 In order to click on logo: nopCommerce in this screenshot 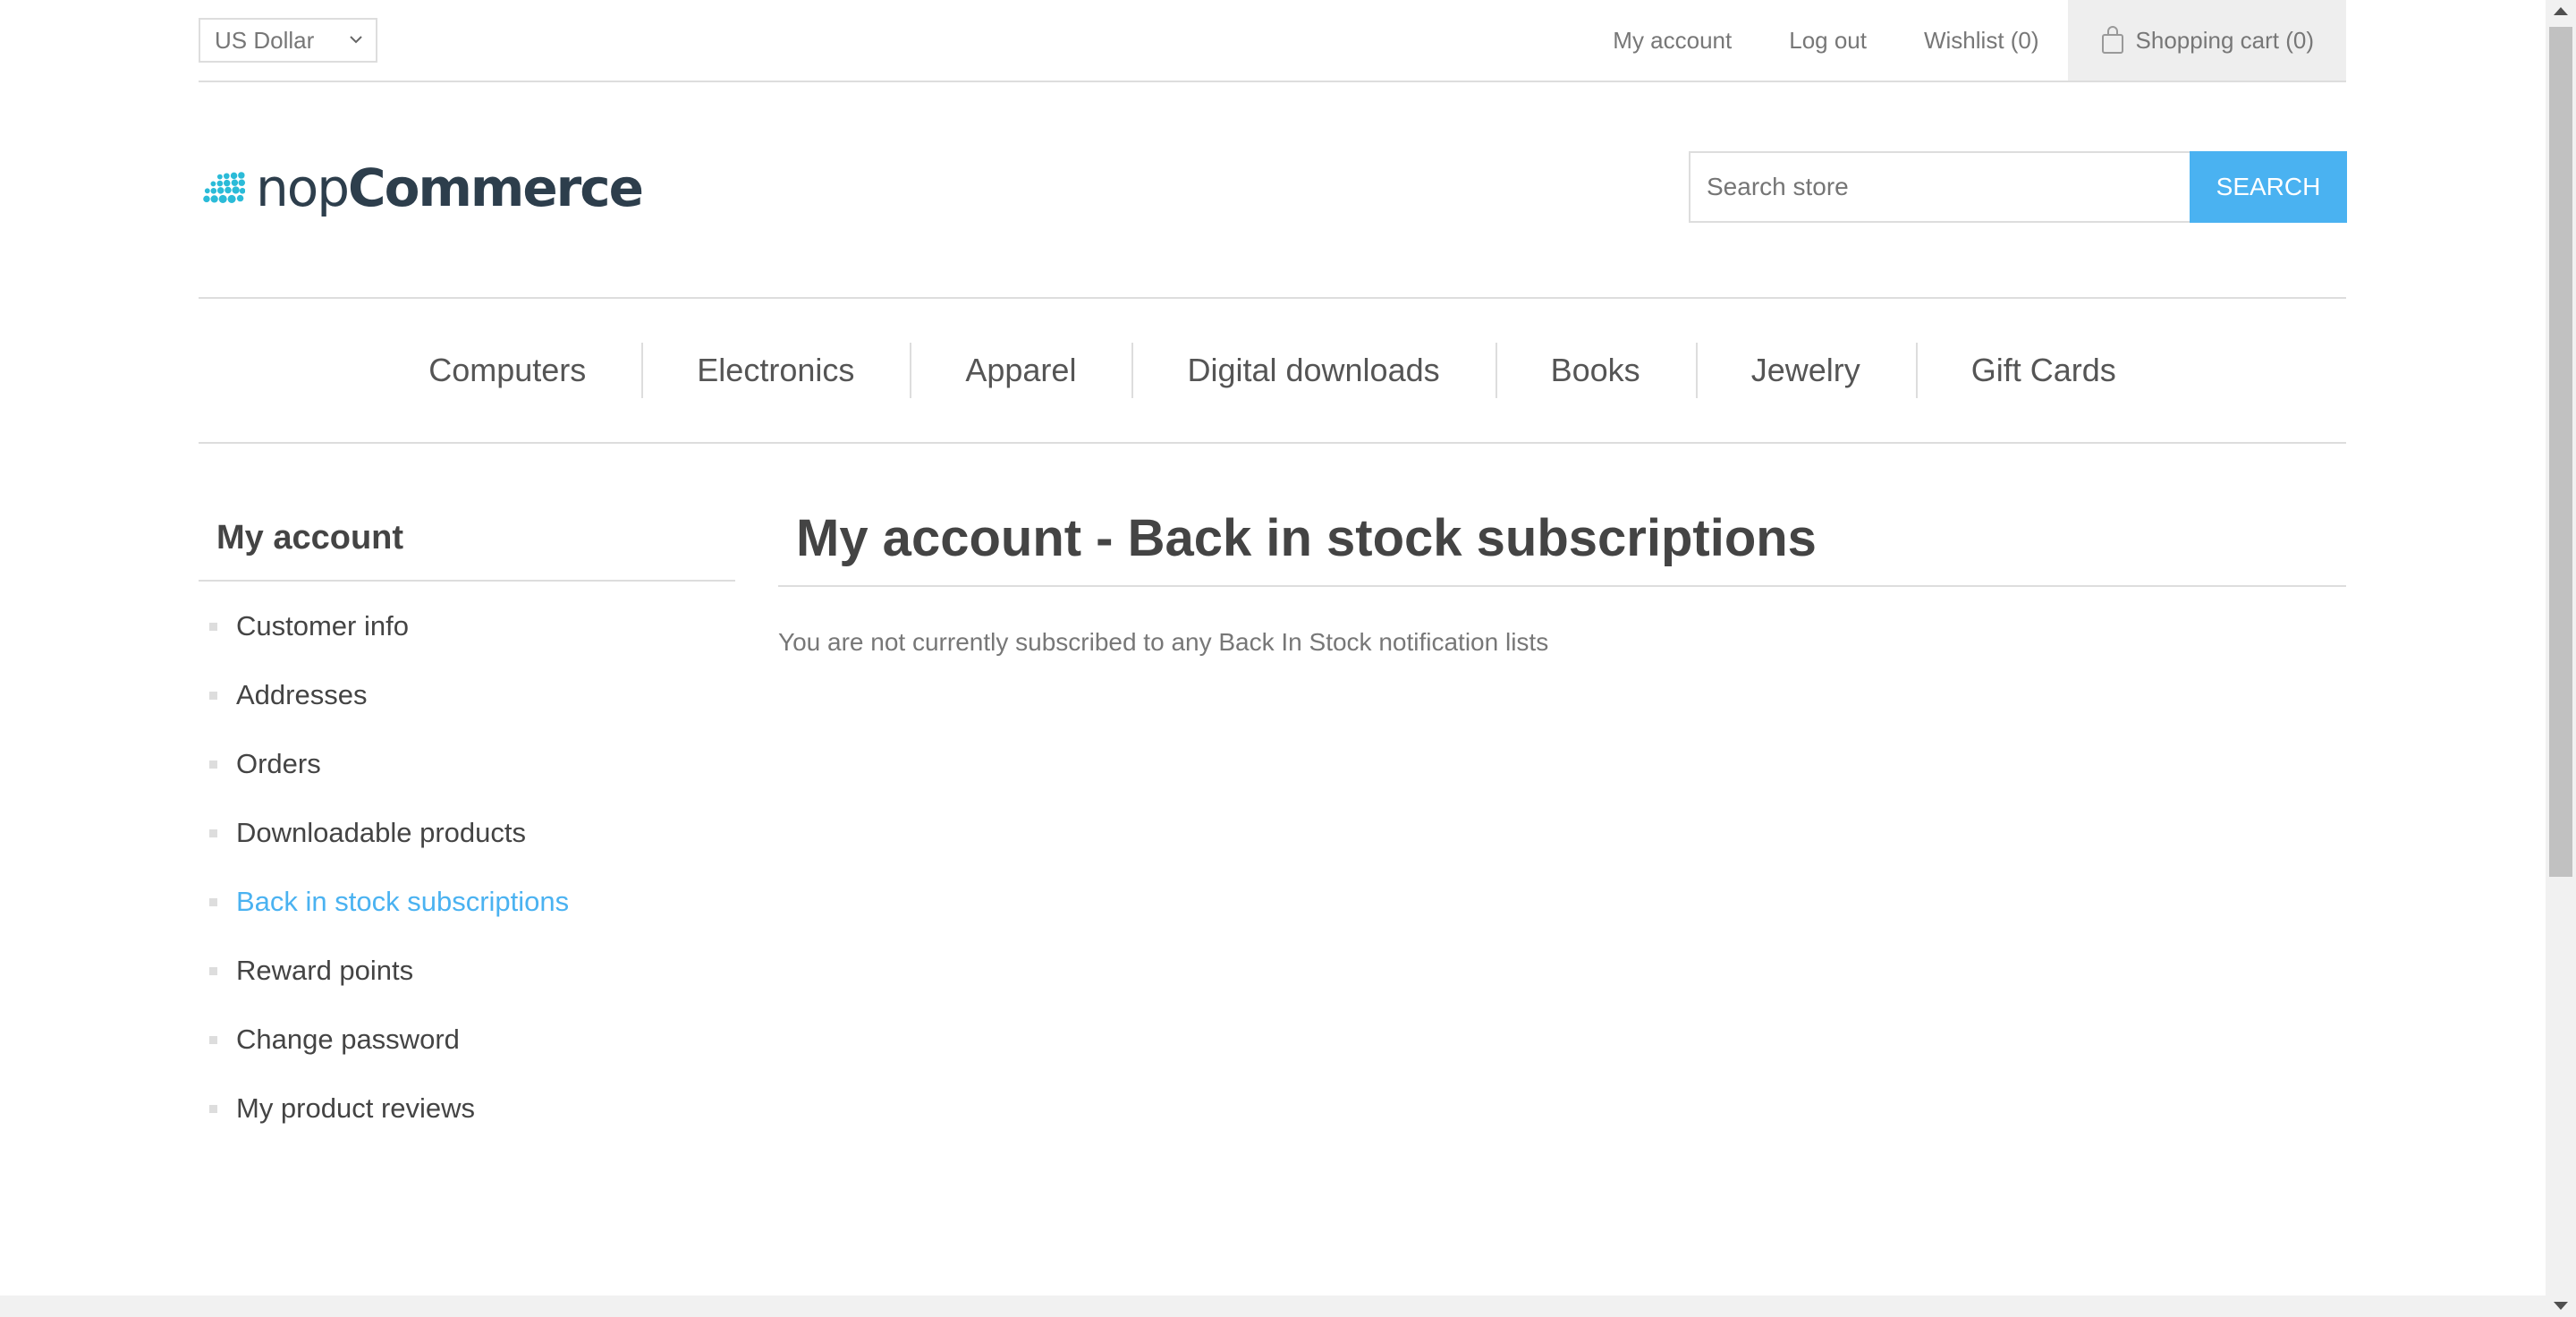, I will do `click(423, 188)`.